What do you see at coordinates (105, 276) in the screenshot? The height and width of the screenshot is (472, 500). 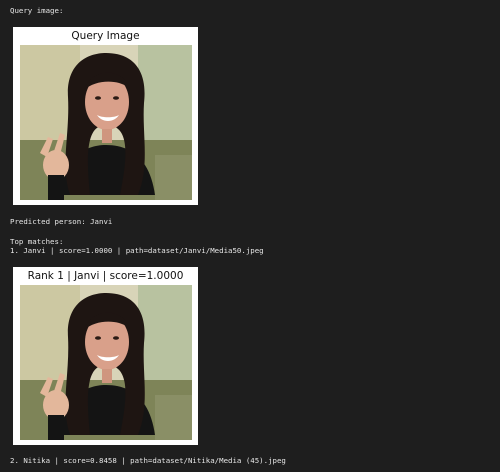 I see `match-figure-1-title: Rank 1 | Janvi | score=1.0000` at bounding box center [105, 276].